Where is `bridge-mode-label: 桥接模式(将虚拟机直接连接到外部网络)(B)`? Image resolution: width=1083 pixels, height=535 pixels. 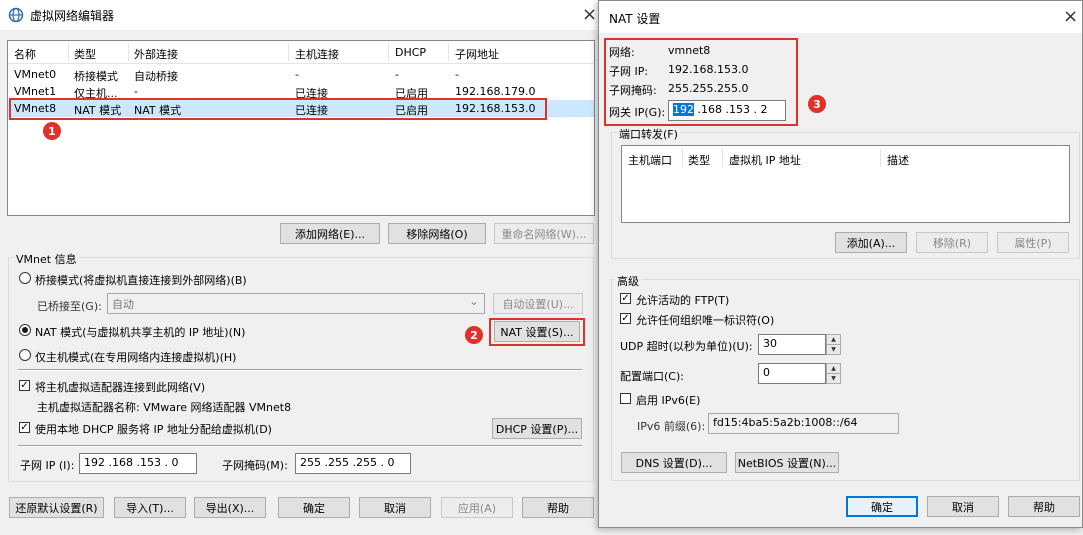
bridge-mode-label: 桥接模式(将虚拟机直接连接到外部网络)(B) is located at coordinates (141, 280).